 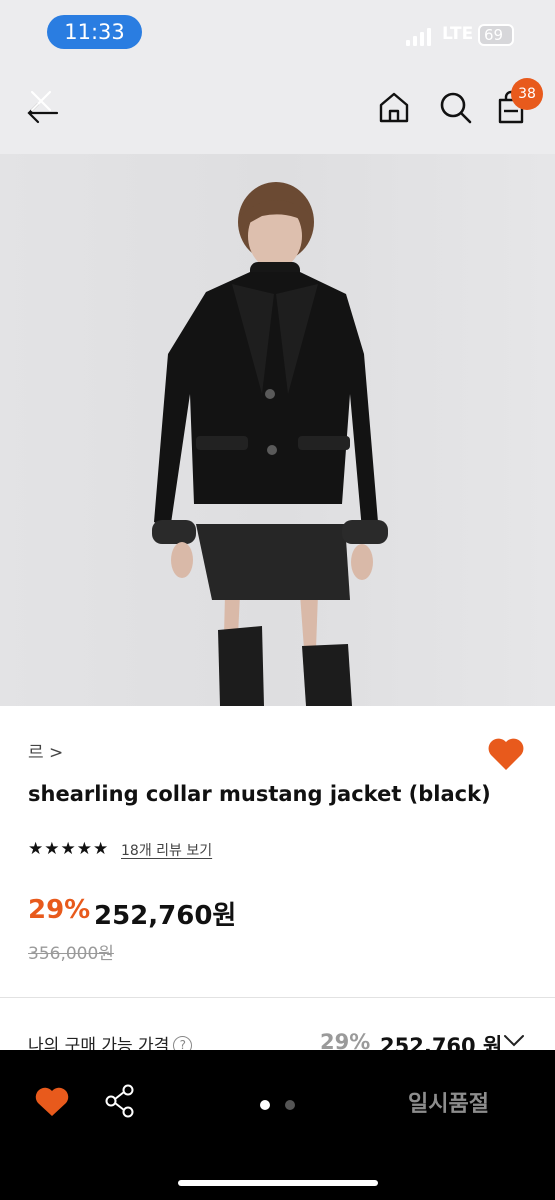 What do you see at coordinates (458, 34) in the screenshot?
I see `carrier-label: LTE` at bounding box center [458, 34].